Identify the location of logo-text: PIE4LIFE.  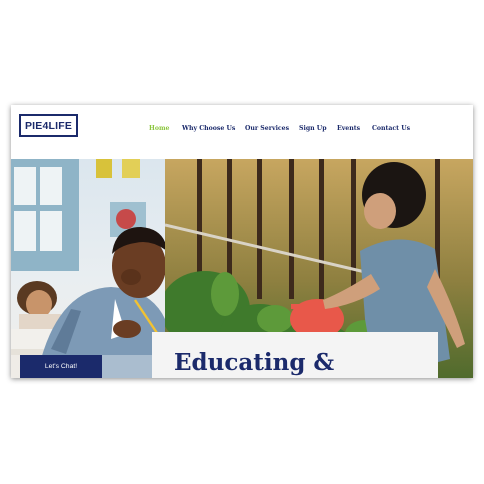
(48, 125).